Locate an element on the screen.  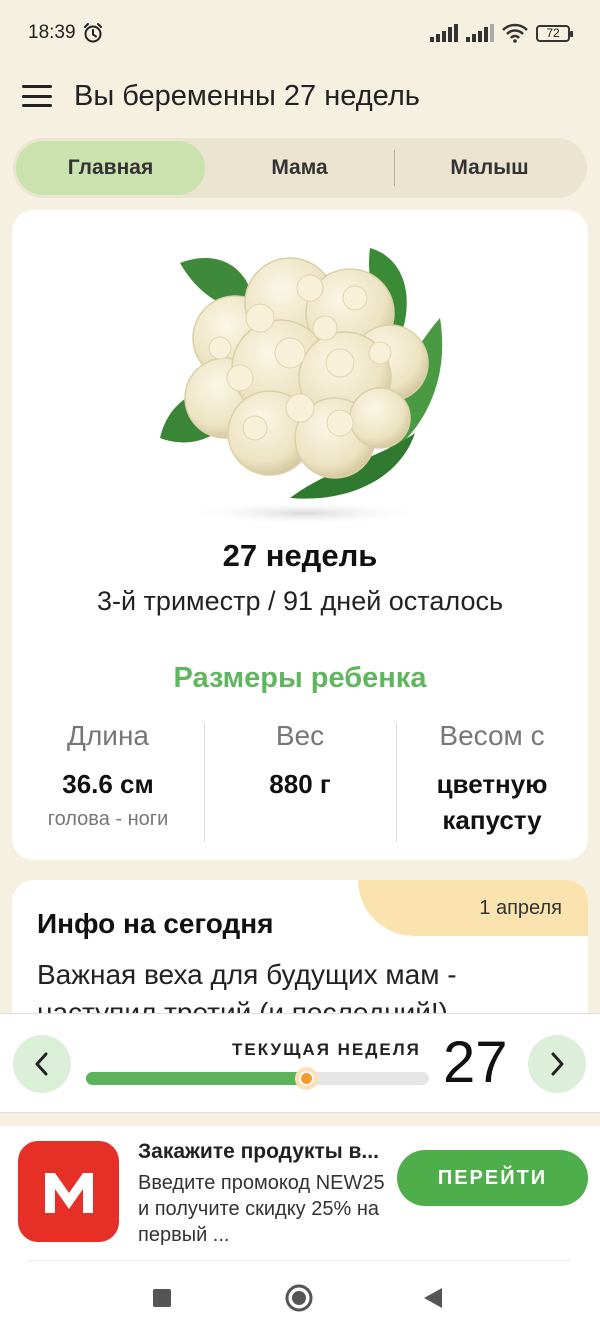
stat-value: 36.6 см is located at coordinates (108, 784).